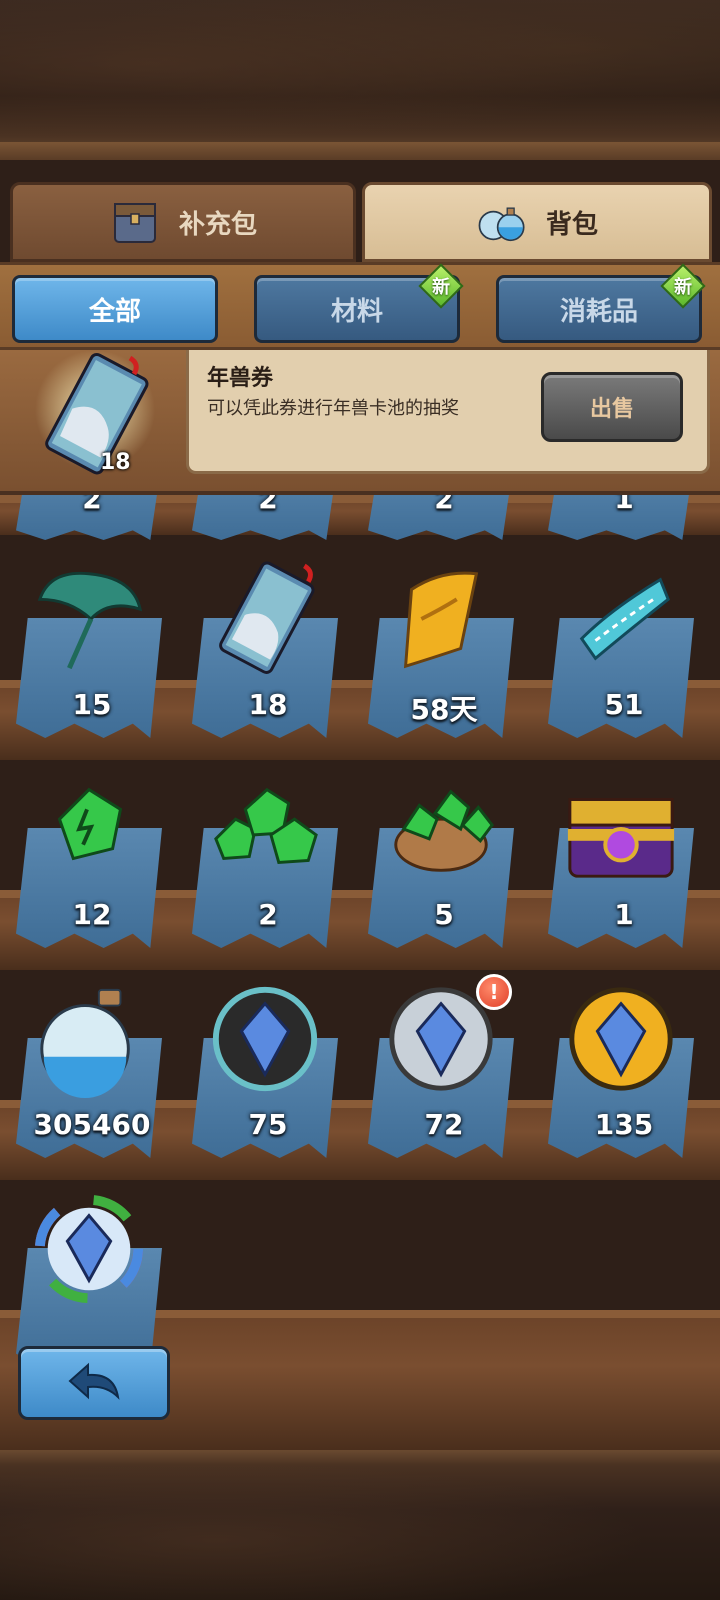  I want to click on filter-bar: 全部 材料 新 消耗品 新, so click(360, 306).